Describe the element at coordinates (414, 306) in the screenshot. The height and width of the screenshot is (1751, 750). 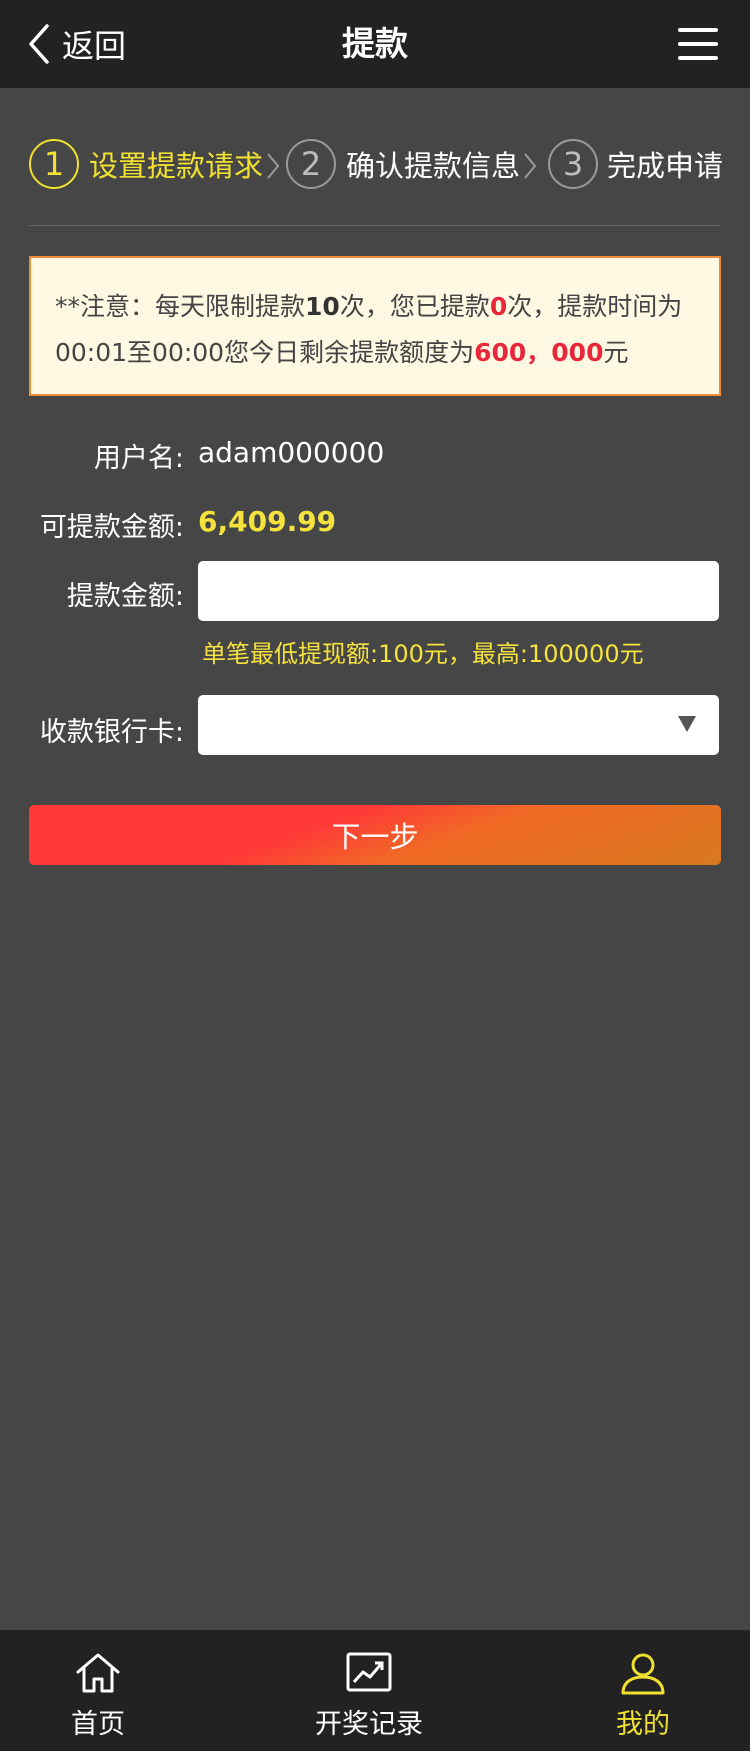
I see `notice-text: 次，您已提款` at that location.